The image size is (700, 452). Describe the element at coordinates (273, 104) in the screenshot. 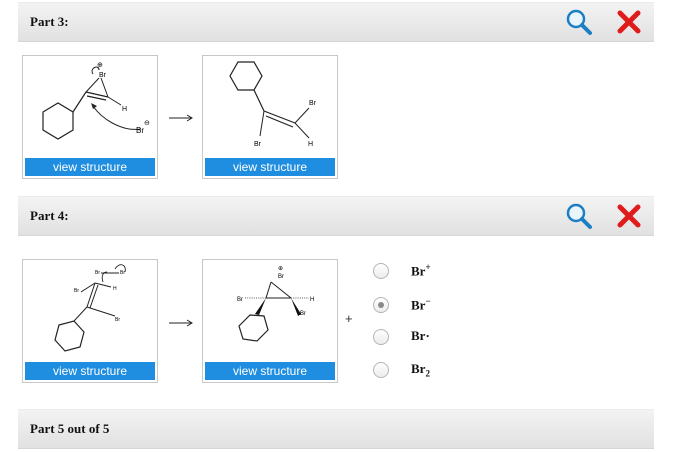

I see `dibromoalkene-molecule-drawing: Br Br H` at that location.